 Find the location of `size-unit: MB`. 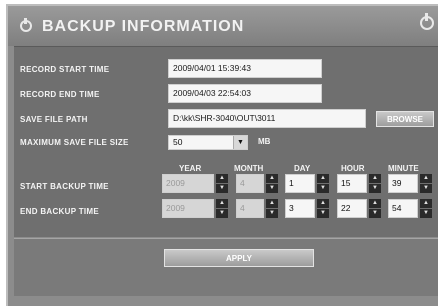

size-unit: MB is located at coordinates (264, 141).